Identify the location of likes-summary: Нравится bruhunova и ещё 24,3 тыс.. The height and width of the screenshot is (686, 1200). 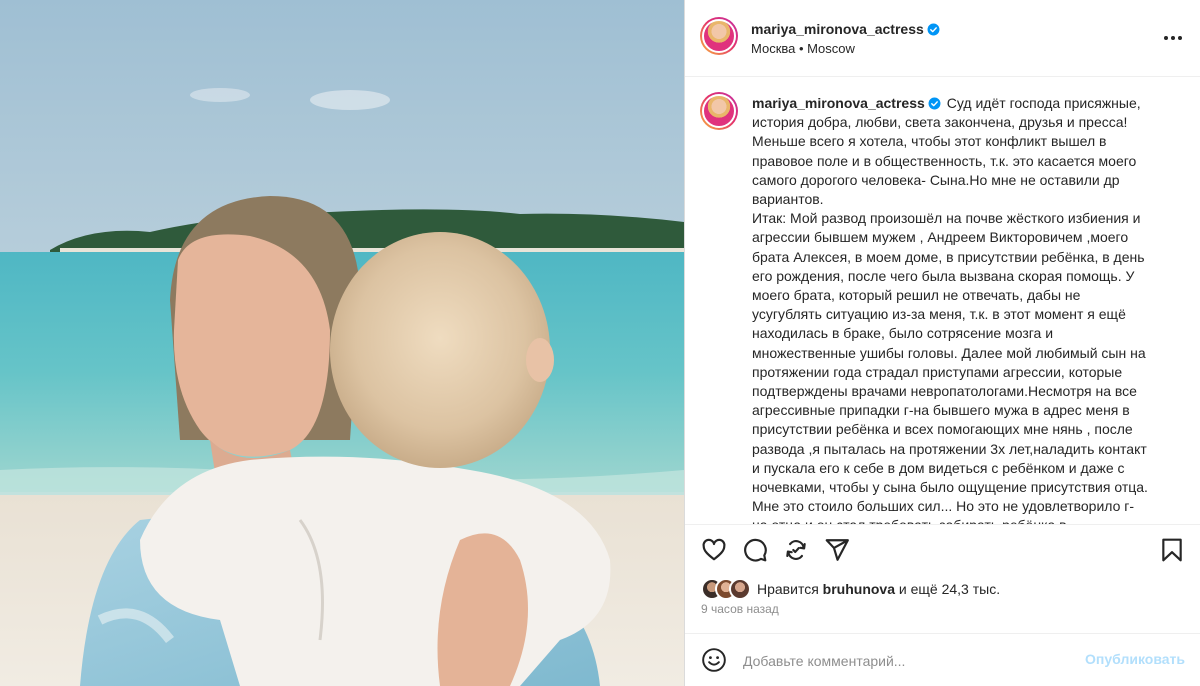
(850, 589).